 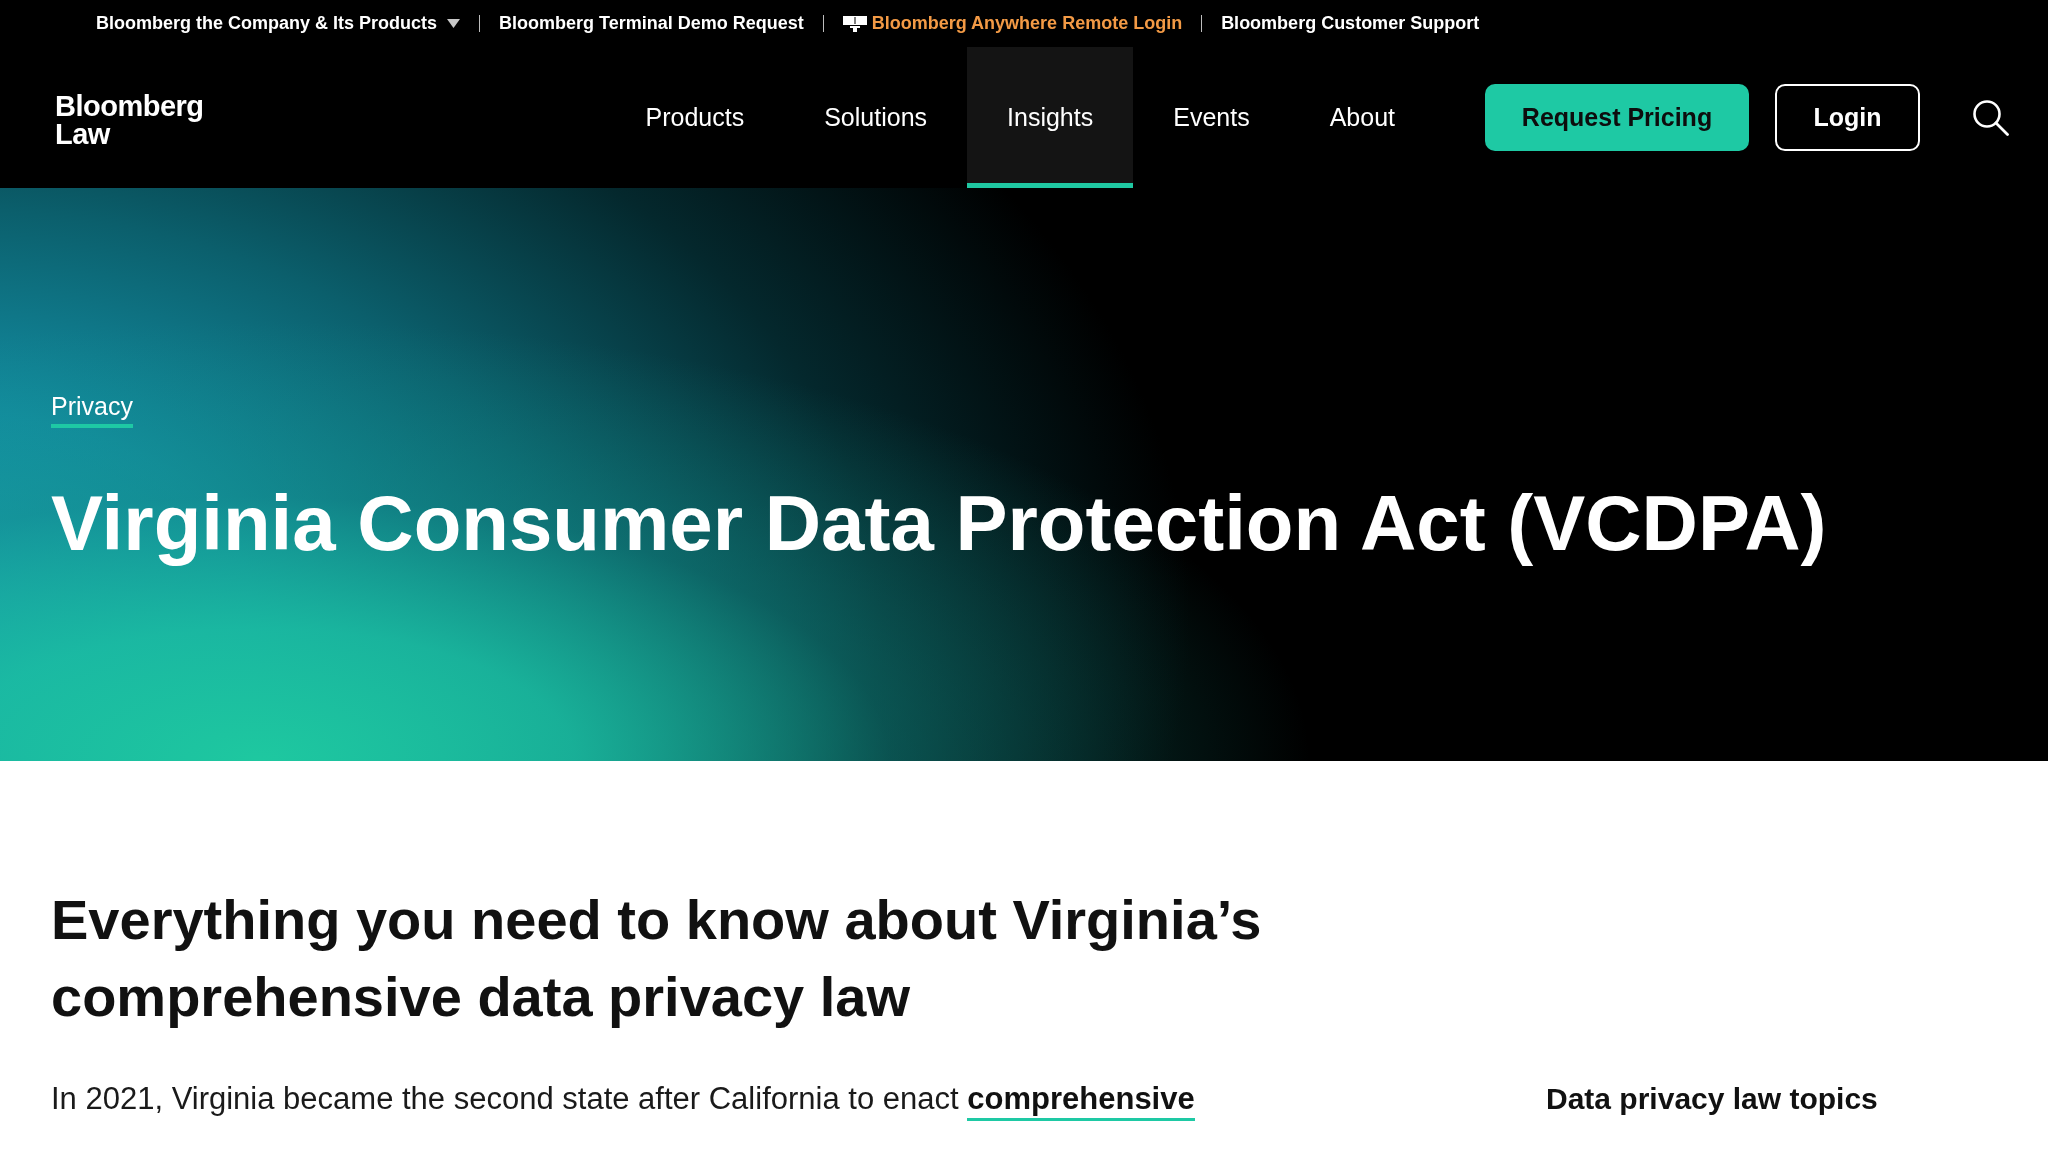 I want to click on category-link: Privacy, so click(x=92, y=409).